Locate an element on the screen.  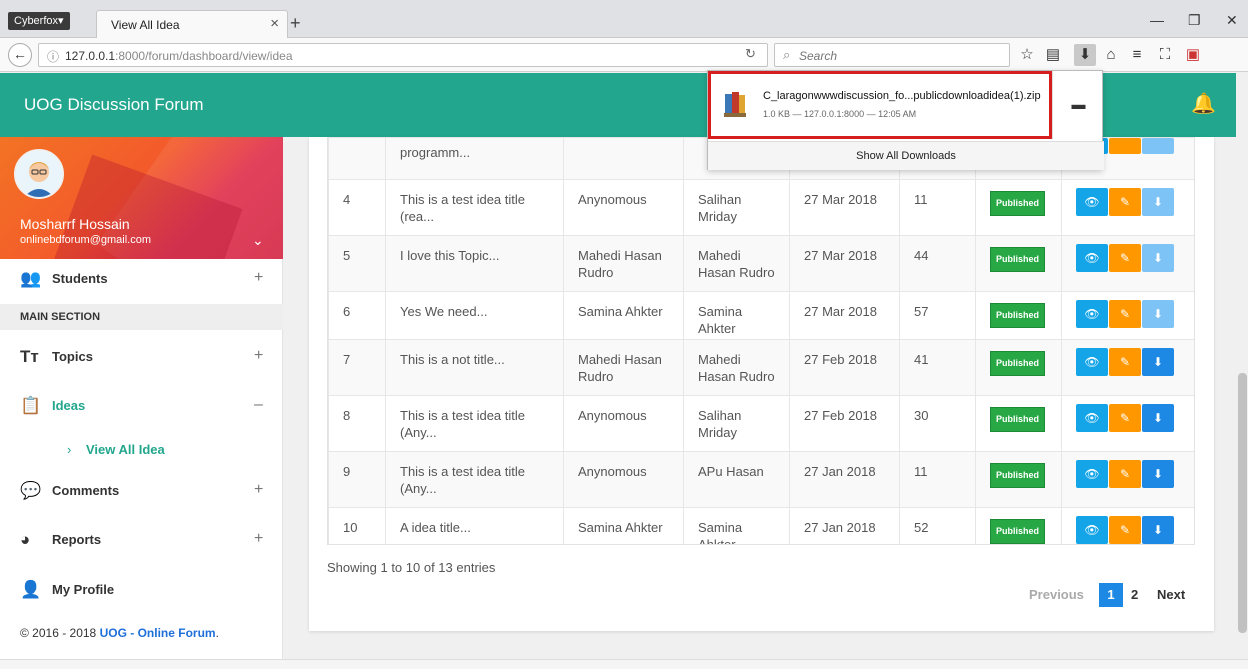
table-cell-count: 30 is located at coordinates (937, 423).